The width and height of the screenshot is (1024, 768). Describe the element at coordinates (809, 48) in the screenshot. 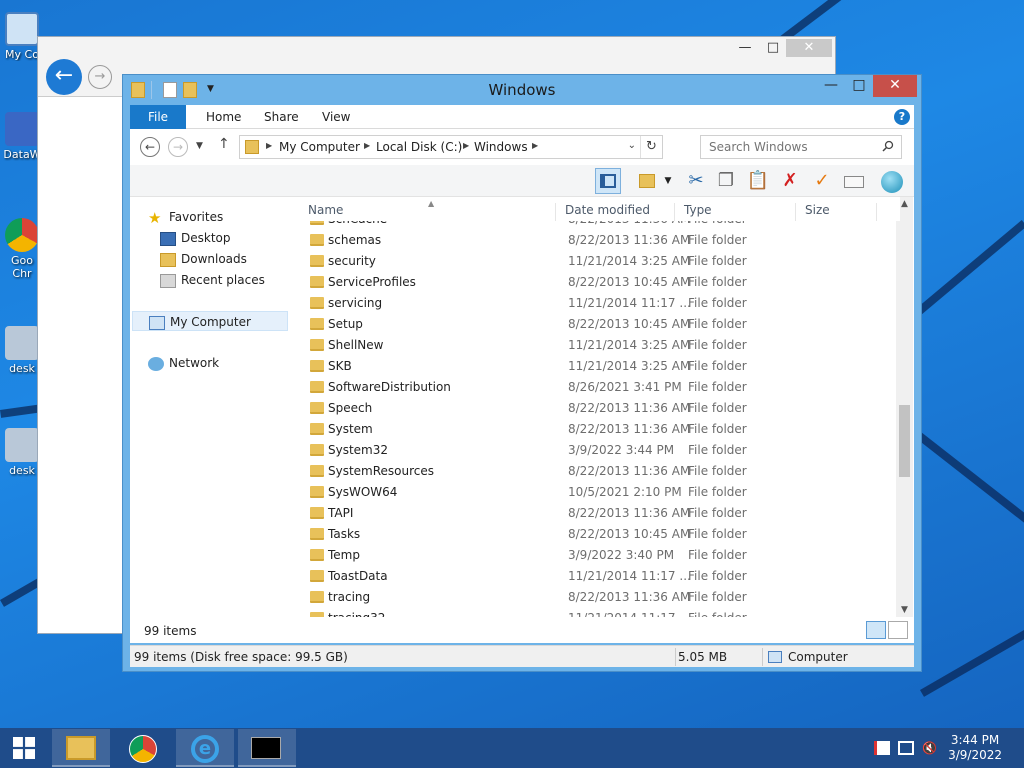

I see `browser-close-button: ✕` at that location.